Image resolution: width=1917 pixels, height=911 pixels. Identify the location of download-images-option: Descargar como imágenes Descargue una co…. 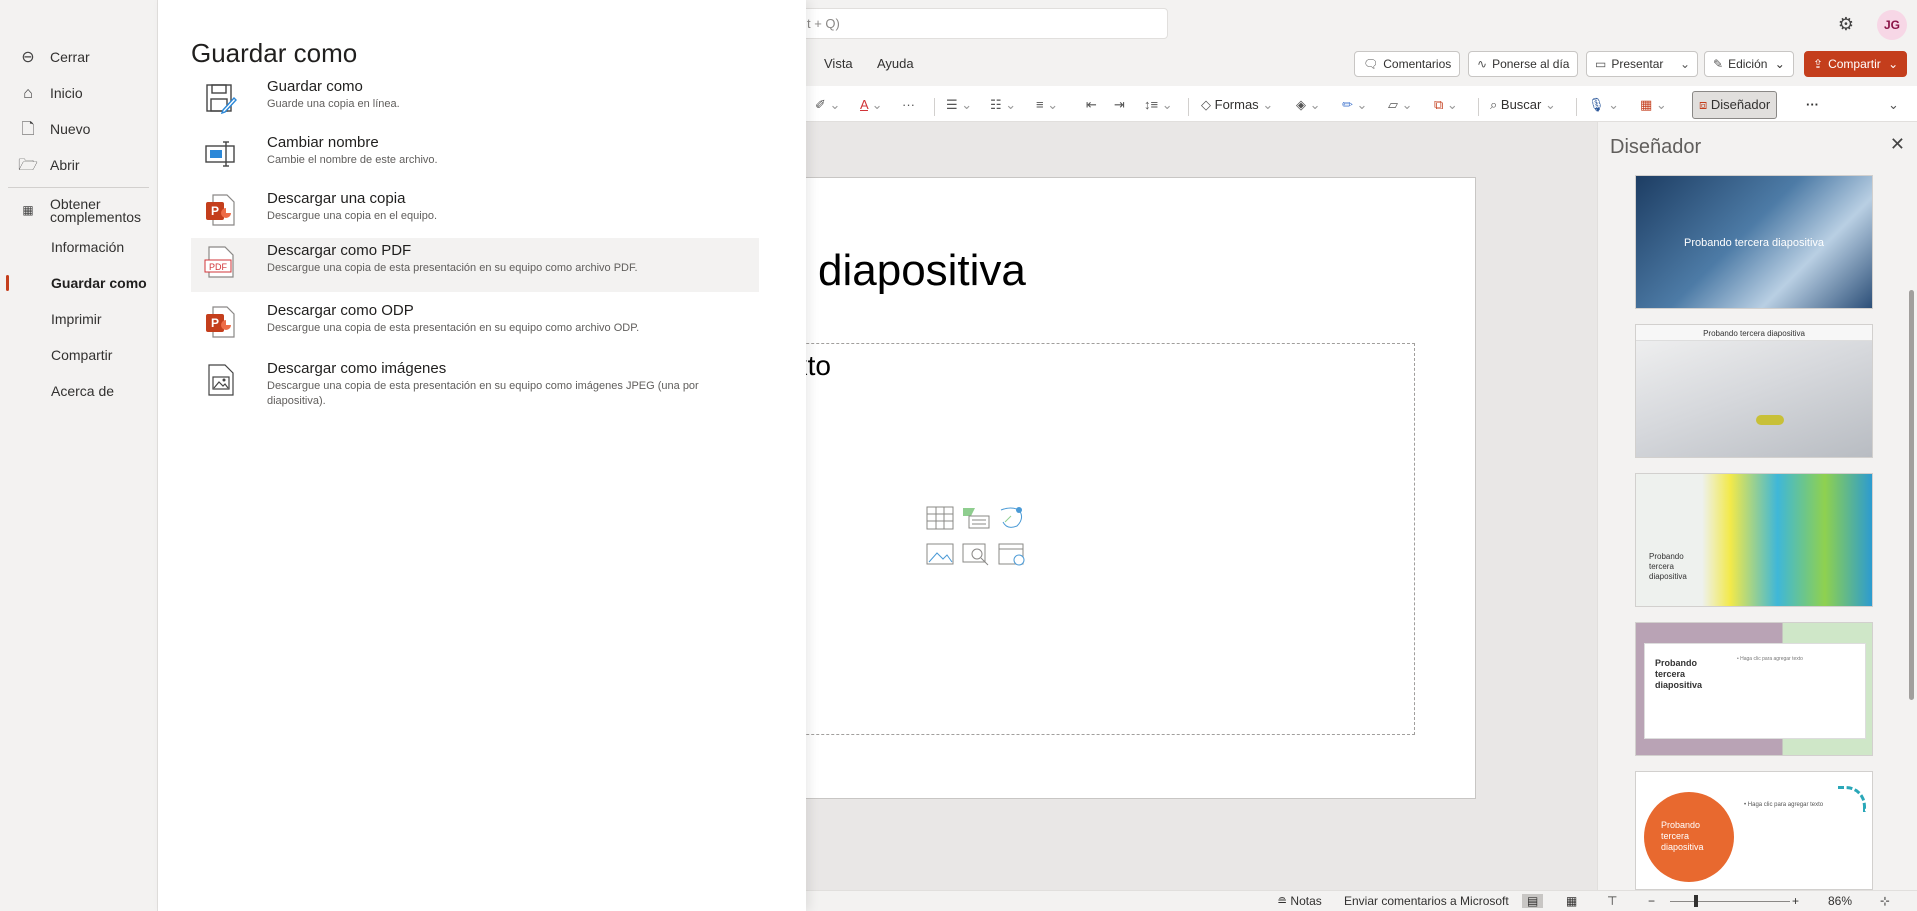
(475, 388).